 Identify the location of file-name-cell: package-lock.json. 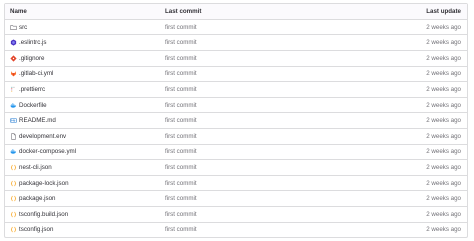
(39, 183).